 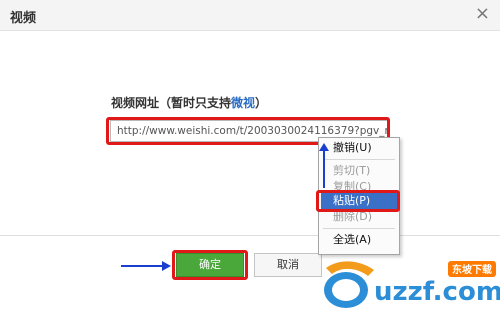 What do you see at coordinates (482, 14) in the screenshot?
I see `close-icon: ×` at bounding box center [482, 14].